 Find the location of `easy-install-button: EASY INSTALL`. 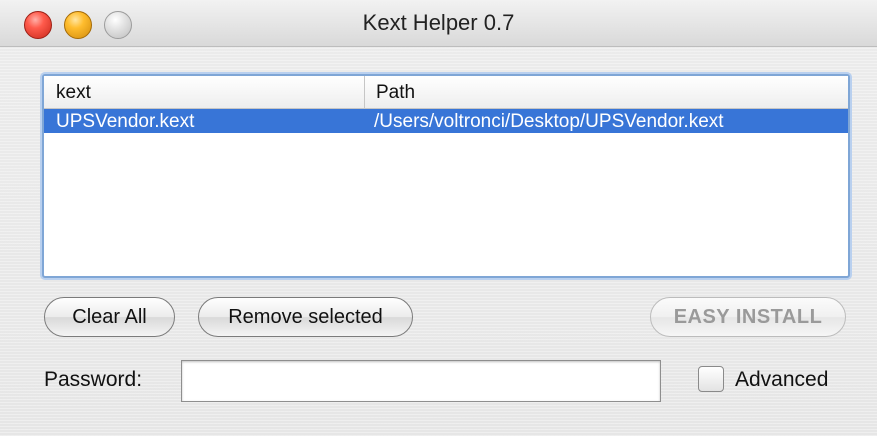

easy-install-button: EASY INSTALL is located at coordinates (748, 317).